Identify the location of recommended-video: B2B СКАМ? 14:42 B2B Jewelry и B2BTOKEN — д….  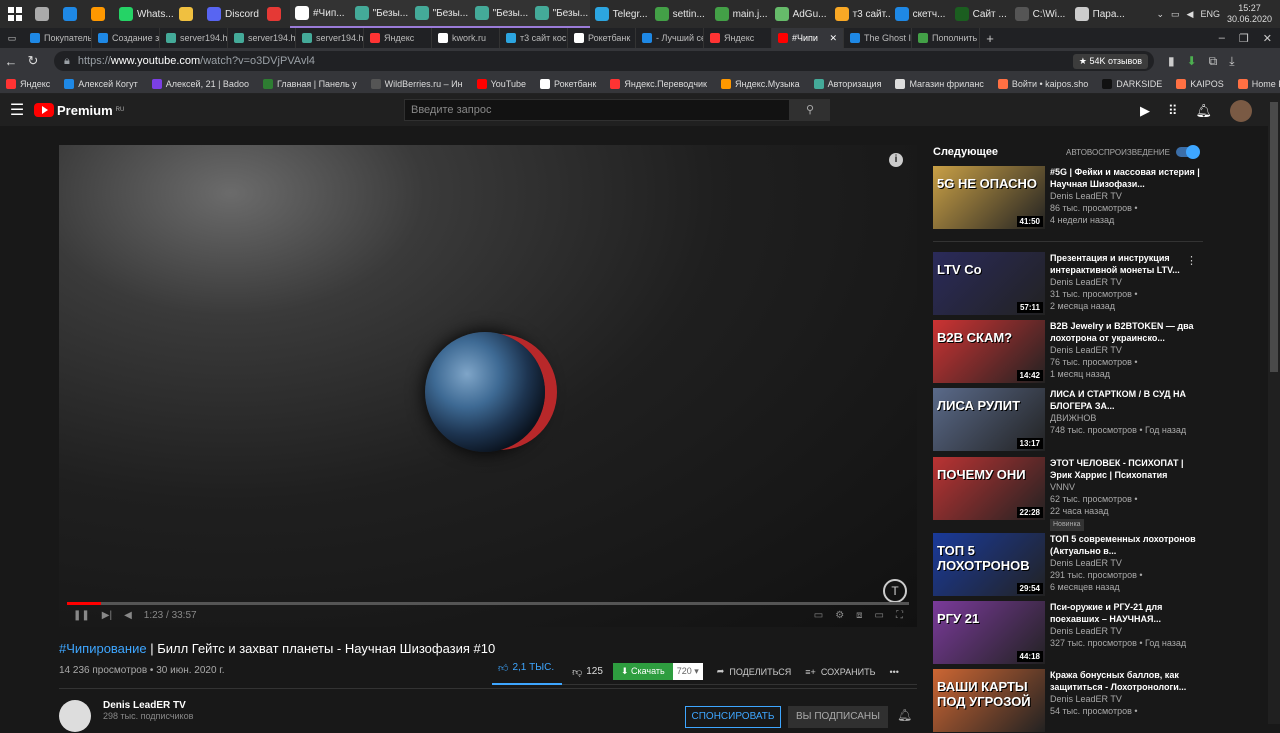
(1068, 352).